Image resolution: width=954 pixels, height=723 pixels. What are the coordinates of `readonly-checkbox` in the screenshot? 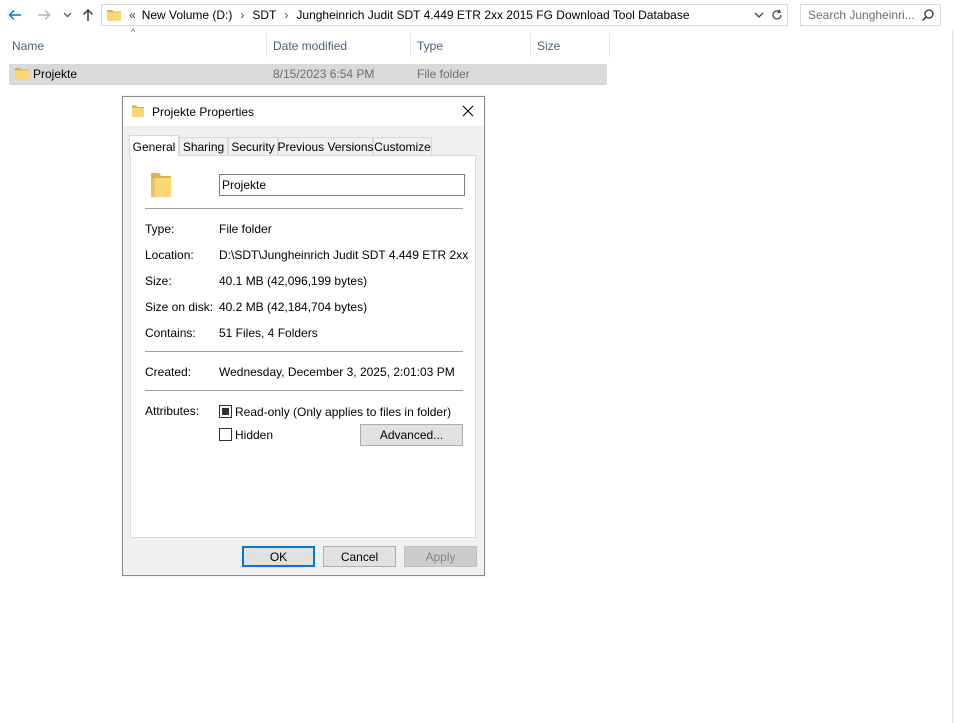 It's located at (225, 411).